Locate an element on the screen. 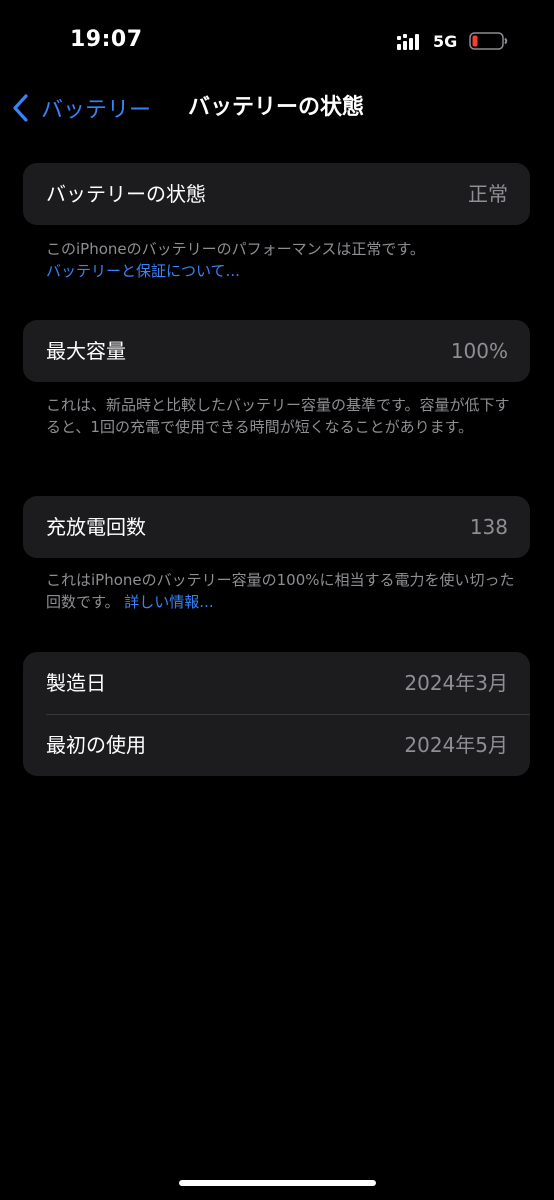 The height and width of the screenshot is (1200, 554). battery-health-label: バッテリーの状態 is located at coordinates (126, 194).